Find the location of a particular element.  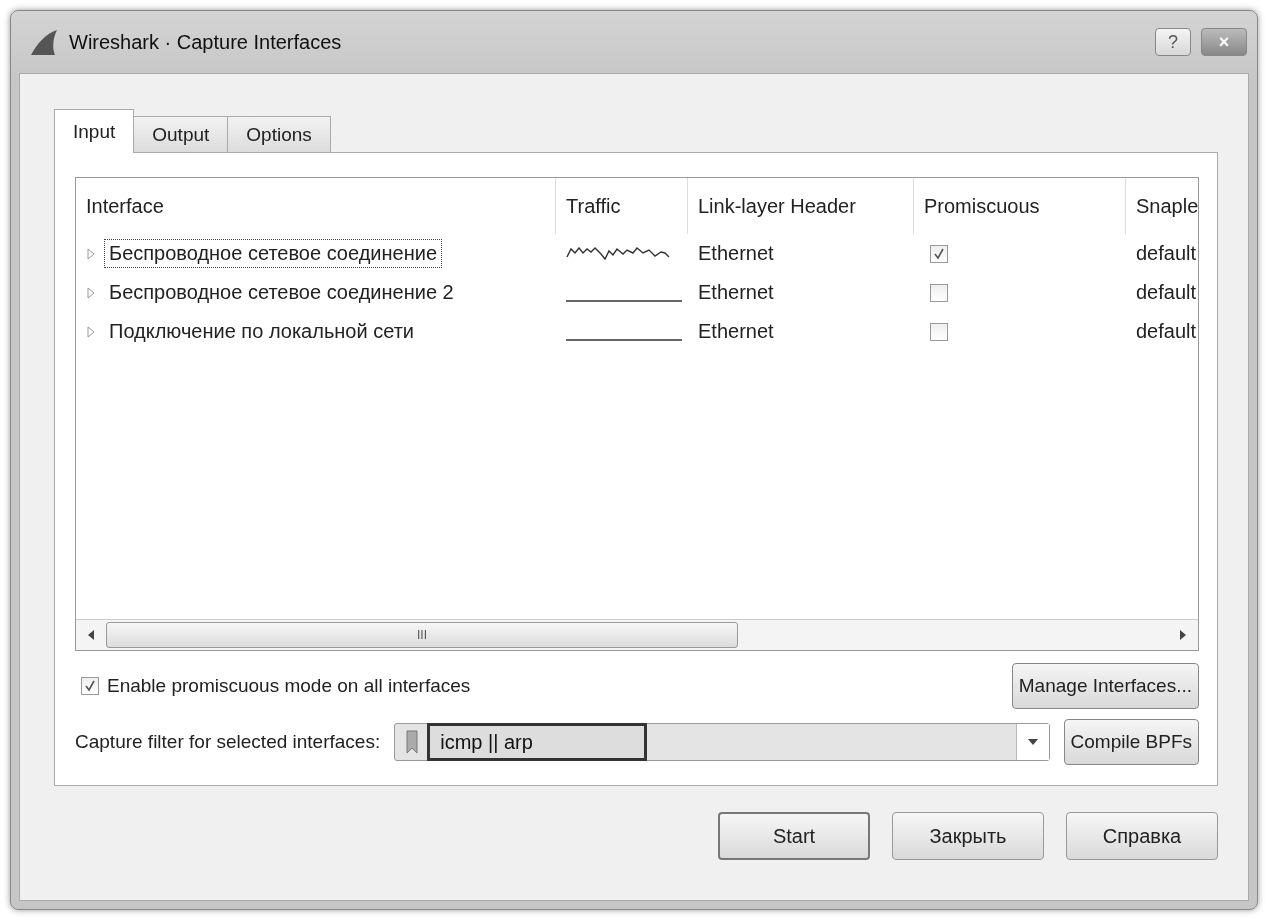

horizontal-scrollbar: III is located at coordinates (637, 634).